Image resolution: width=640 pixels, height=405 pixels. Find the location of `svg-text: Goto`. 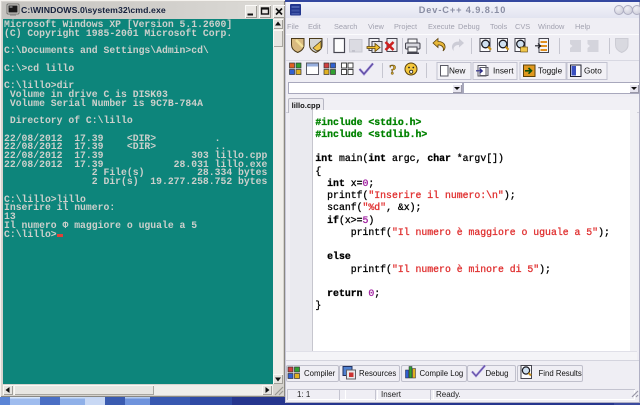

svg-text: Goto is located at coordinates (593, 71).